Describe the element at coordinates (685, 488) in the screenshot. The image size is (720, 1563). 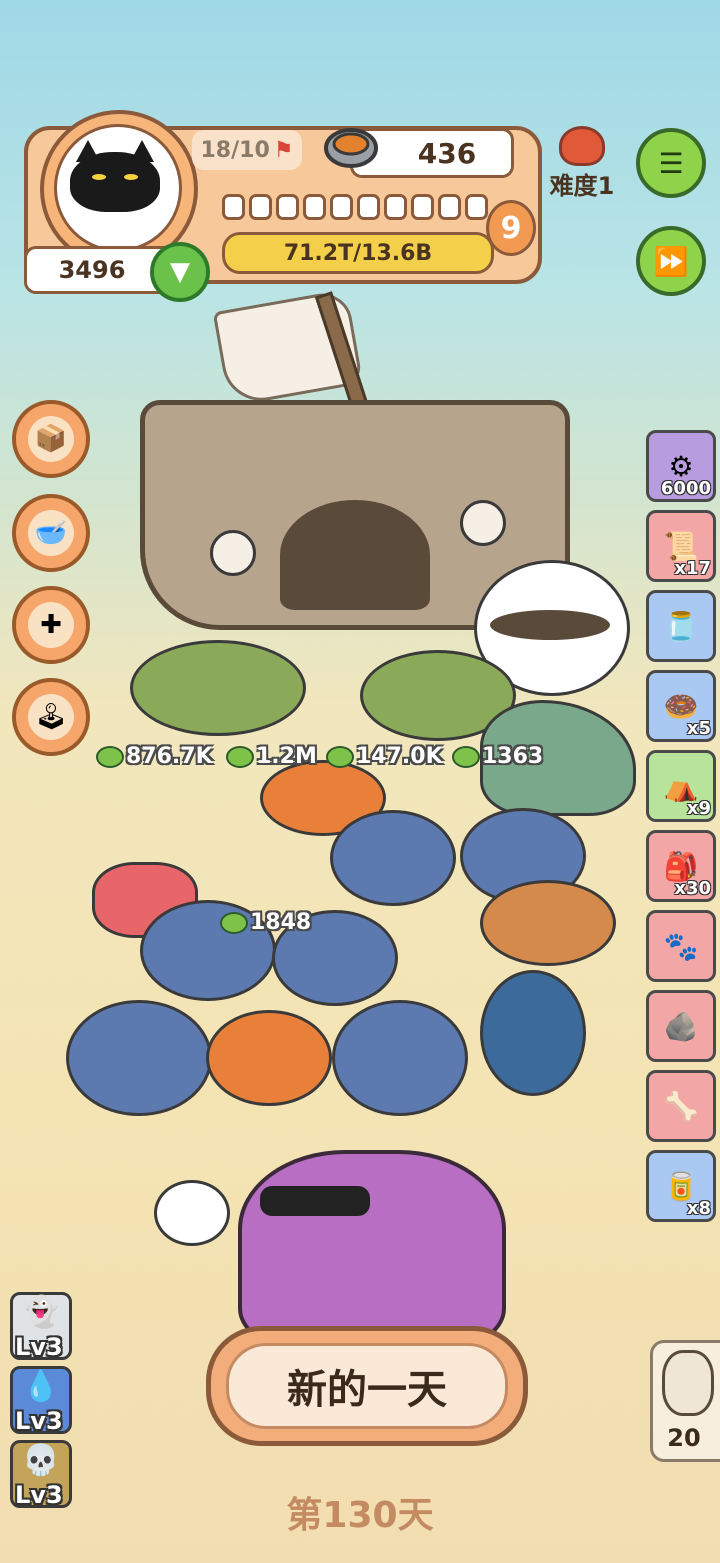
I see `item-count: 6000` at that location.